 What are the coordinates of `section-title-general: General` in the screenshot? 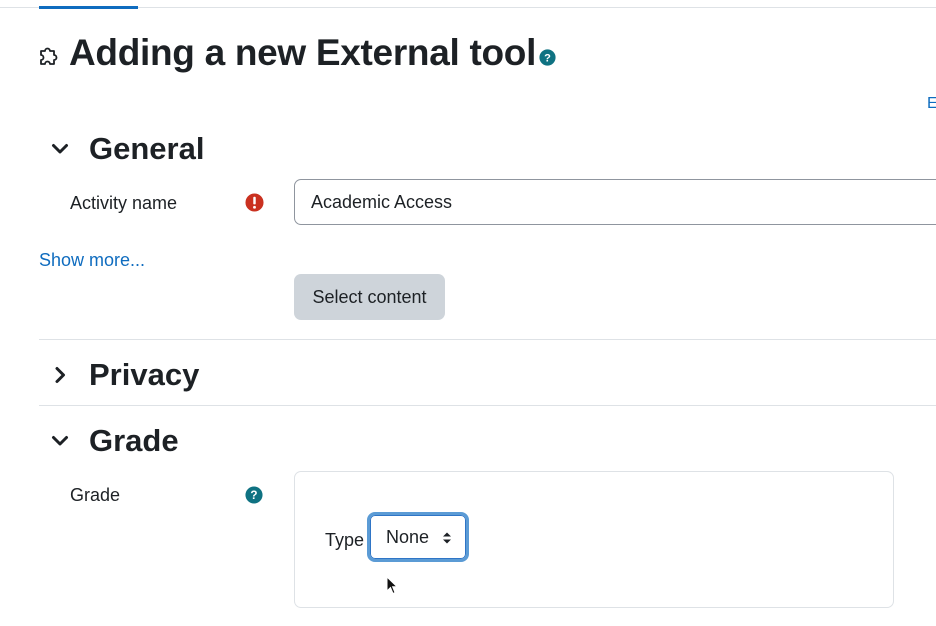 It's located at (147, 148).